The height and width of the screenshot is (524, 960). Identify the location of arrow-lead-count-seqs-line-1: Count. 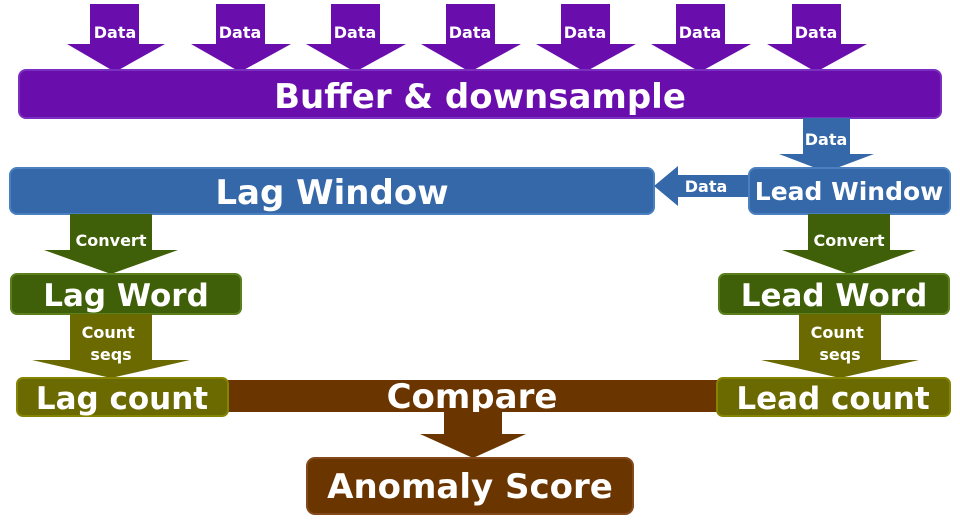
(838, 332).